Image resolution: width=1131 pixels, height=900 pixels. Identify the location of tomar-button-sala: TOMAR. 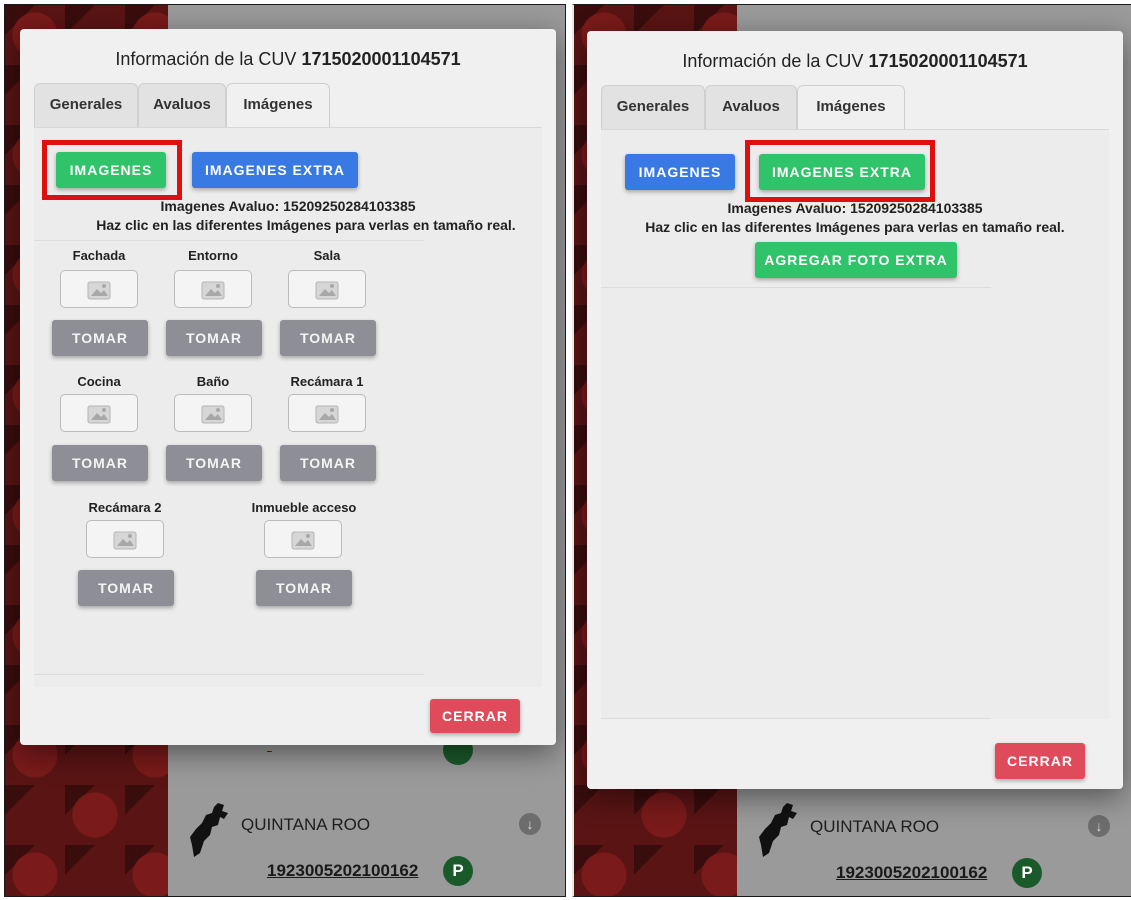
(328, 338).